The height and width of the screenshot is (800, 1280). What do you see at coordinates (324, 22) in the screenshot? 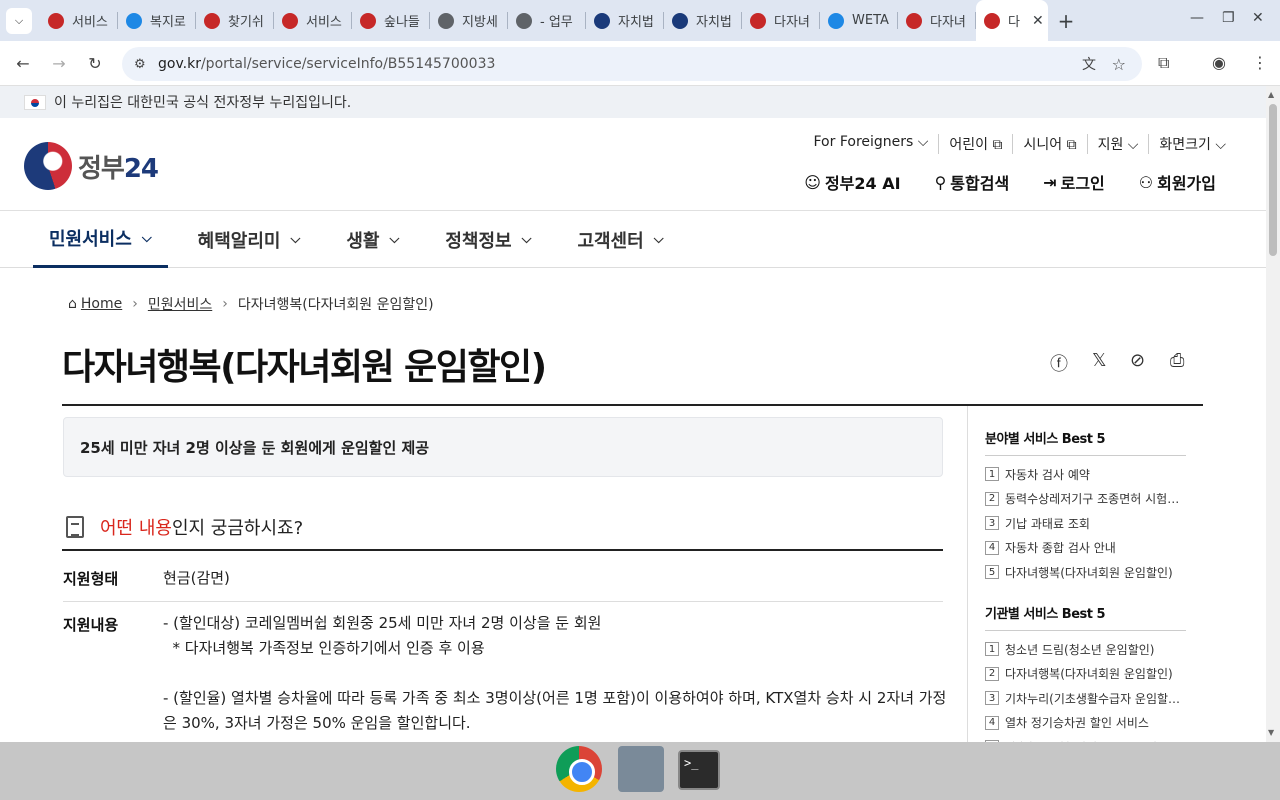
I see `tab-title: 서비스` at bounding box center [324, 22].